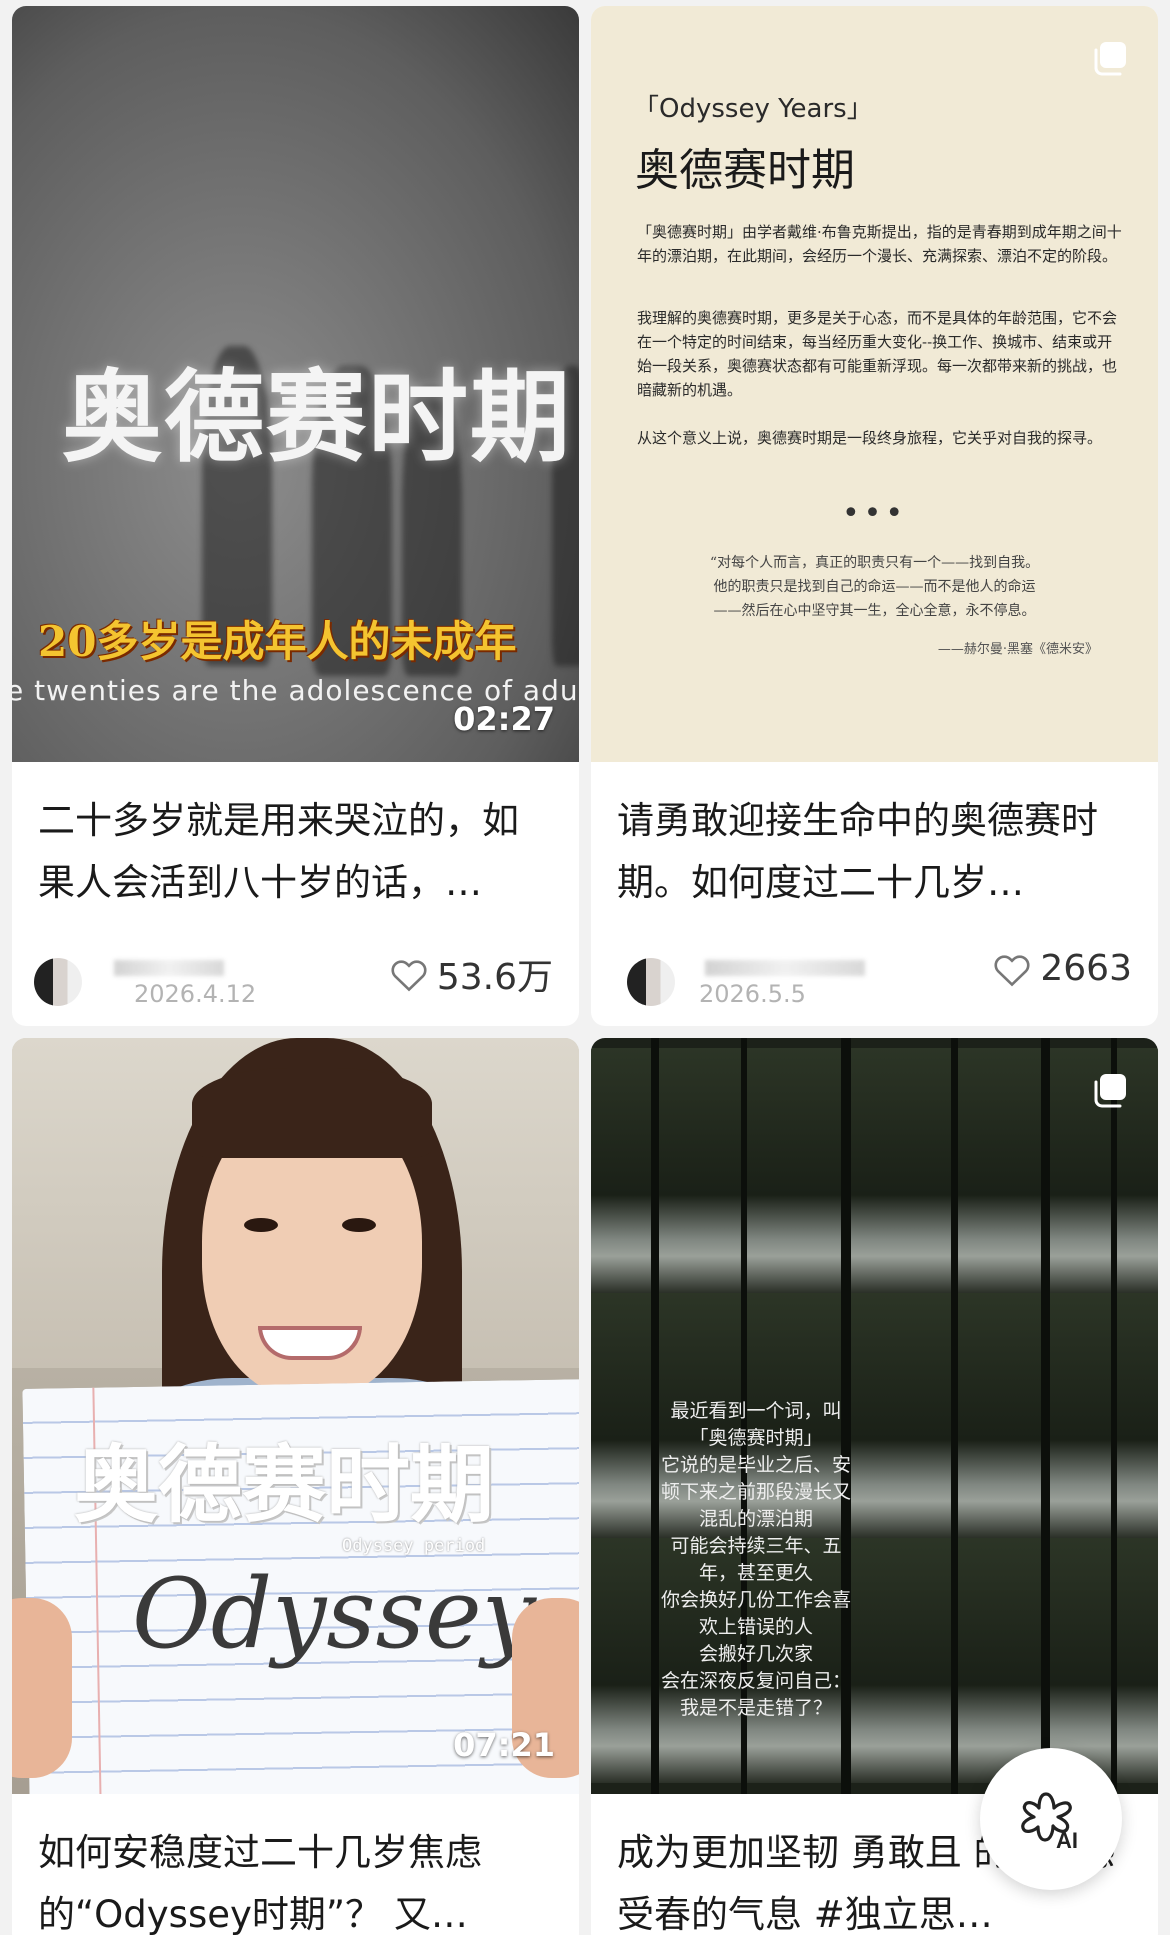  I want to click on paper-subtitle: Odyssey period, so click(414, 1546).